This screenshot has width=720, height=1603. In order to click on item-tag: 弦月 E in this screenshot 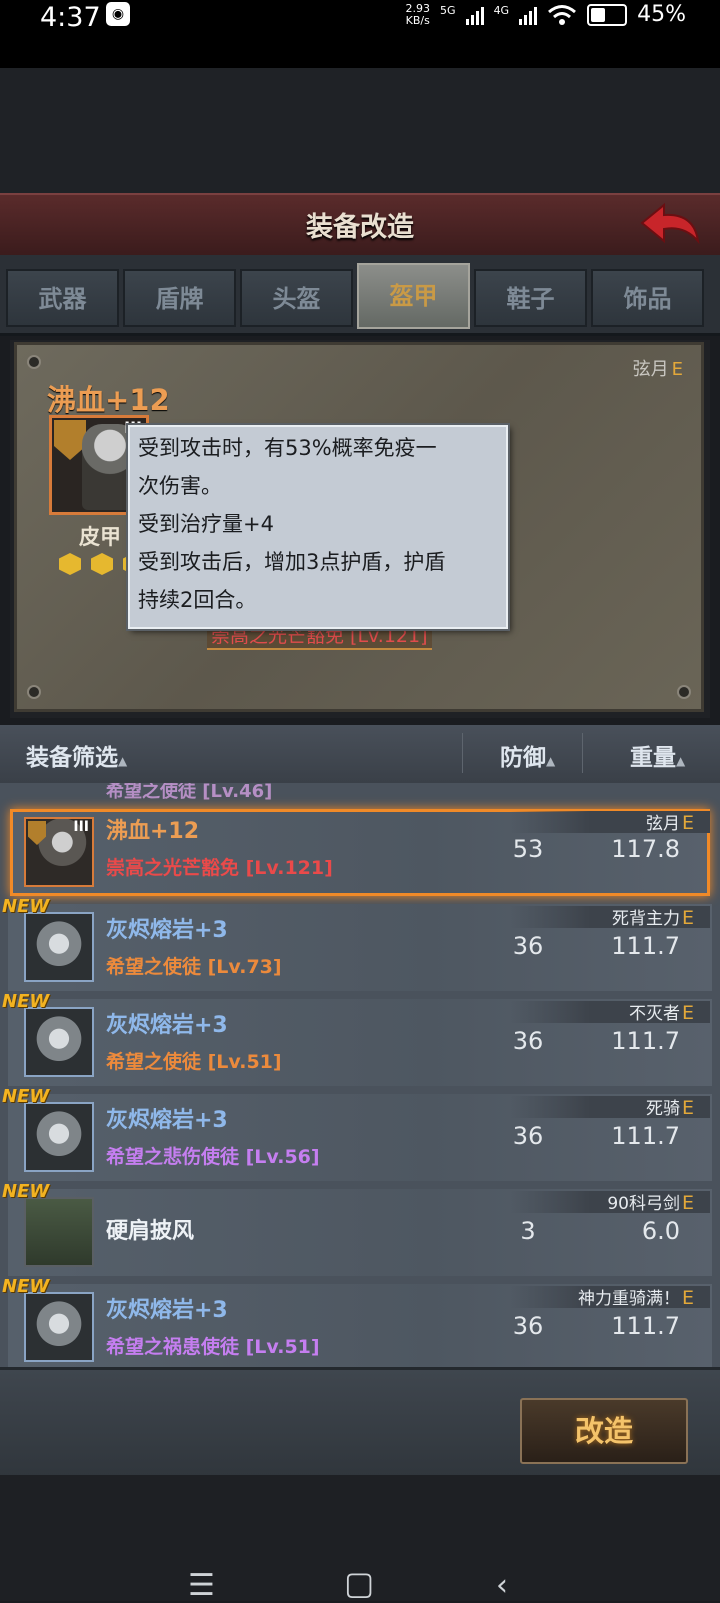, I will do `click(669, 823)`.